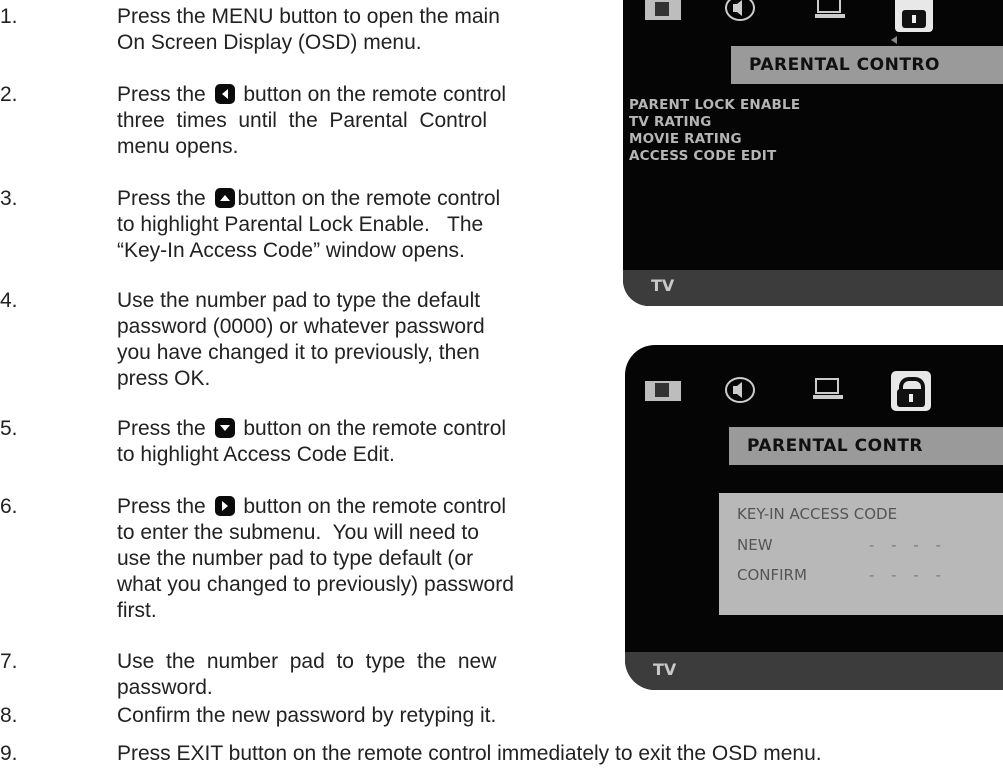 Image resolution: width=1003 pixels, height=771 pixels. Describe the element at coordinates (816, 139) in the screenshot. I see `menu-item-movie-rating: MOVIE RATING` at that location.